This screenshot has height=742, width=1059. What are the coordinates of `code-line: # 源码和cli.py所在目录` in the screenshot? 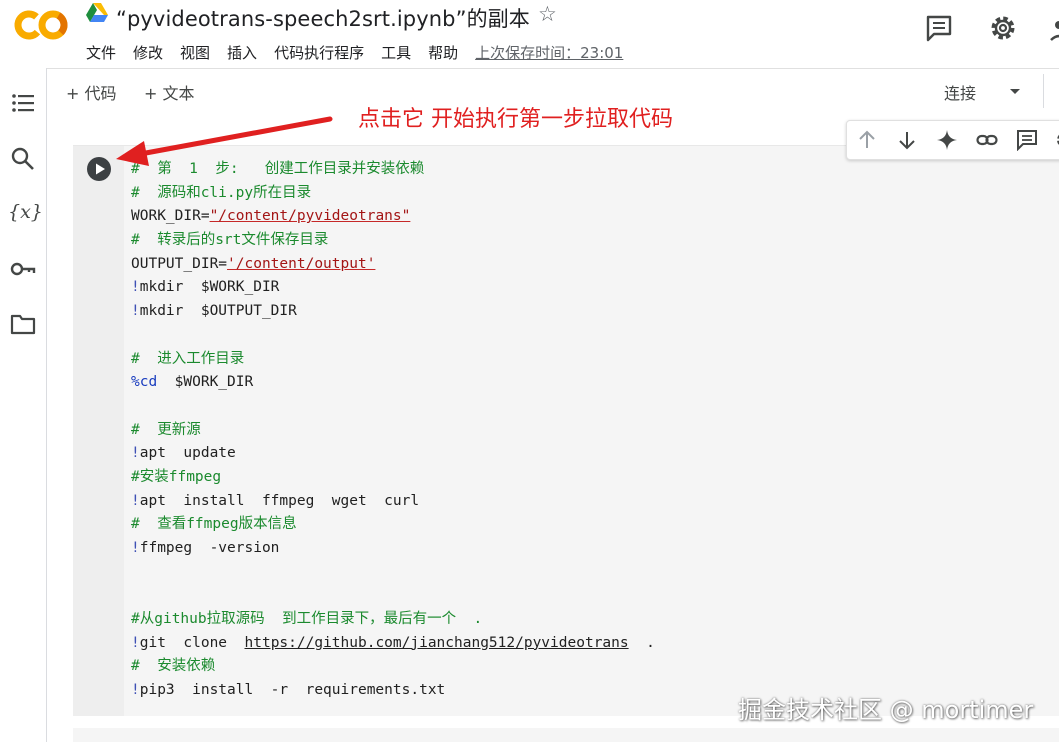 It's located at (221, 192).